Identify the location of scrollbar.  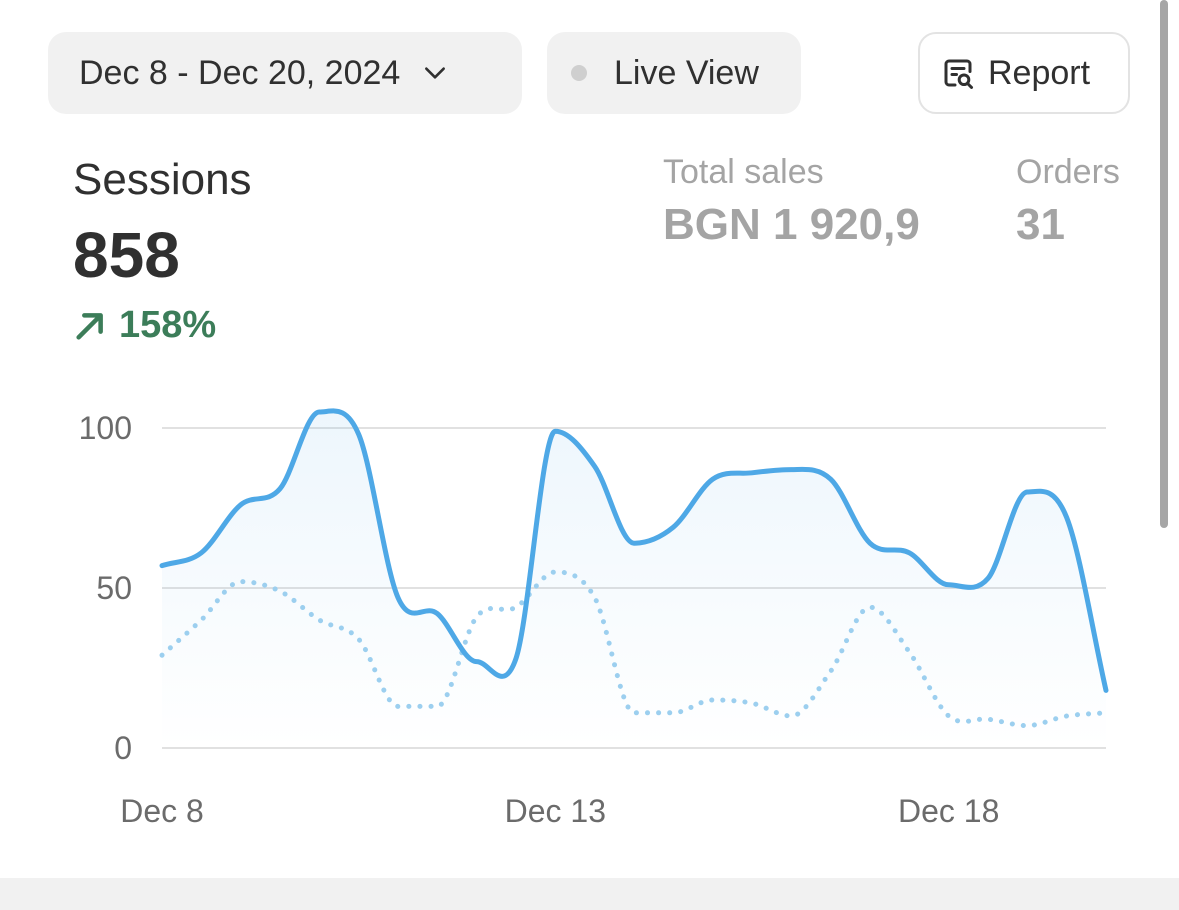
(1164, 264).